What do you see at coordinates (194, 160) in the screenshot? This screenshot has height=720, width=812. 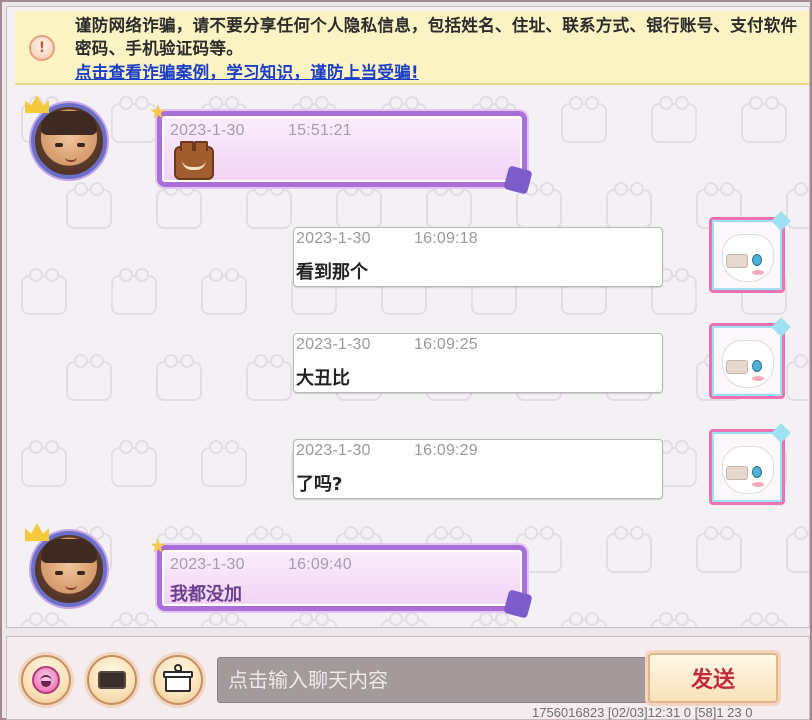 I see `sticker-bear-icon` at bounding box center [194, 160].